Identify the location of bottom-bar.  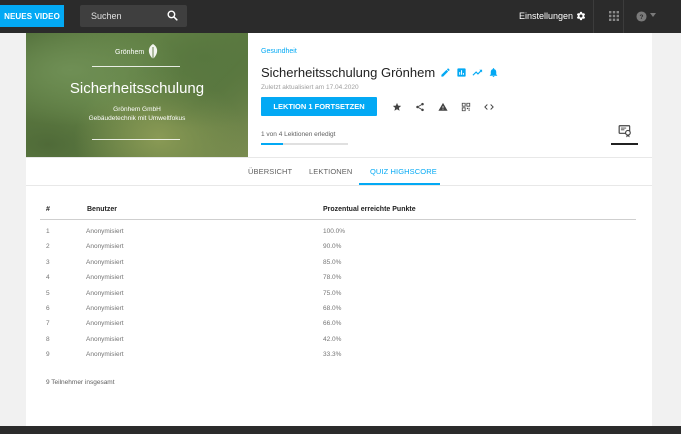
(340, 430).